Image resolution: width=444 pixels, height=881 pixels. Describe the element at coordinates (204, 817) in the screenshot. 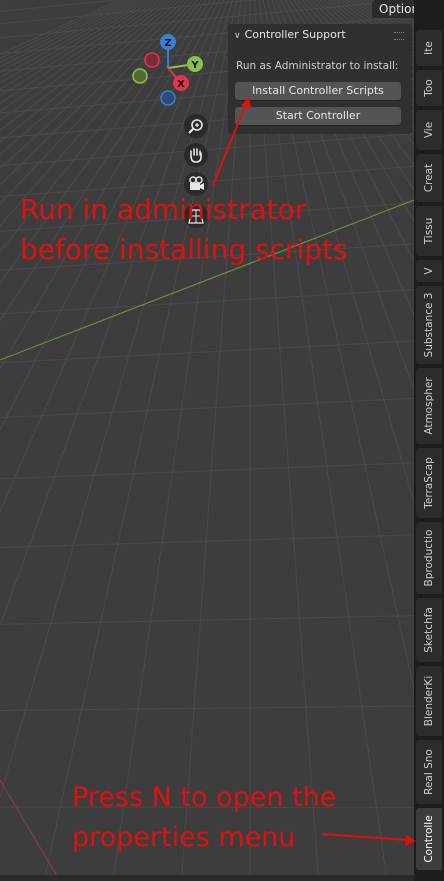

I see `annotation-press-n-note: Press N to open the properties menu` at that location.